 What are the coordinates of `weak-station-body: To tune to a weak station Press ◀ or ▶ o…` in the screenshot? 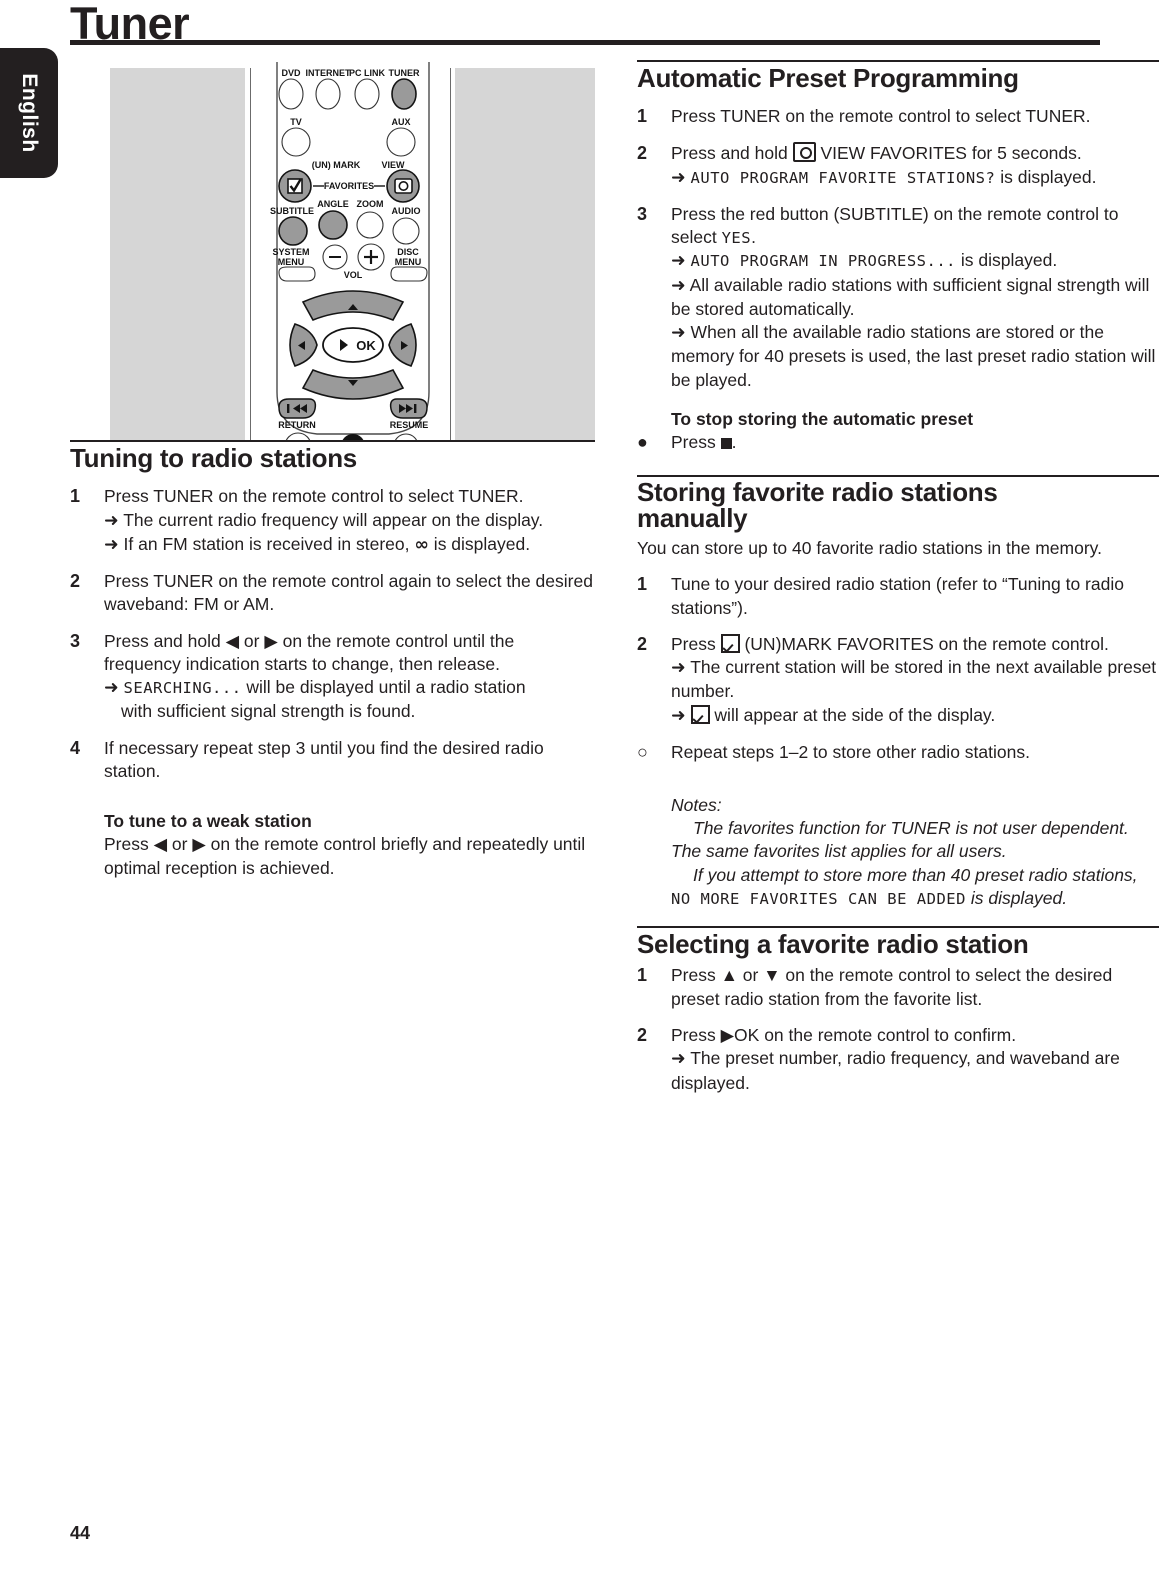 It's located at (349, 838).